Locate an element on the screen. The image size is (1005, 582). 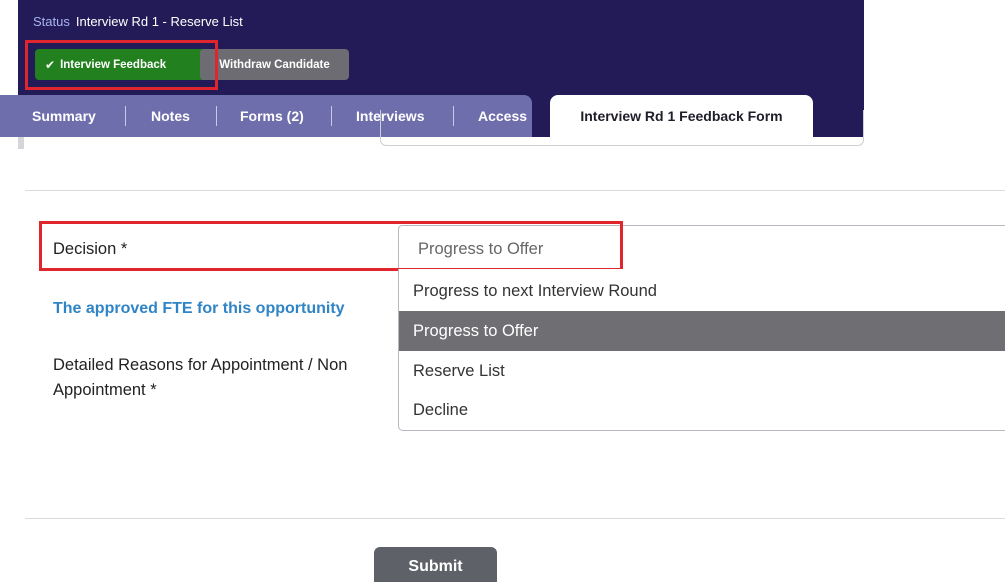
tab-forms: Forms (2) is located at coordinates (272, 116).